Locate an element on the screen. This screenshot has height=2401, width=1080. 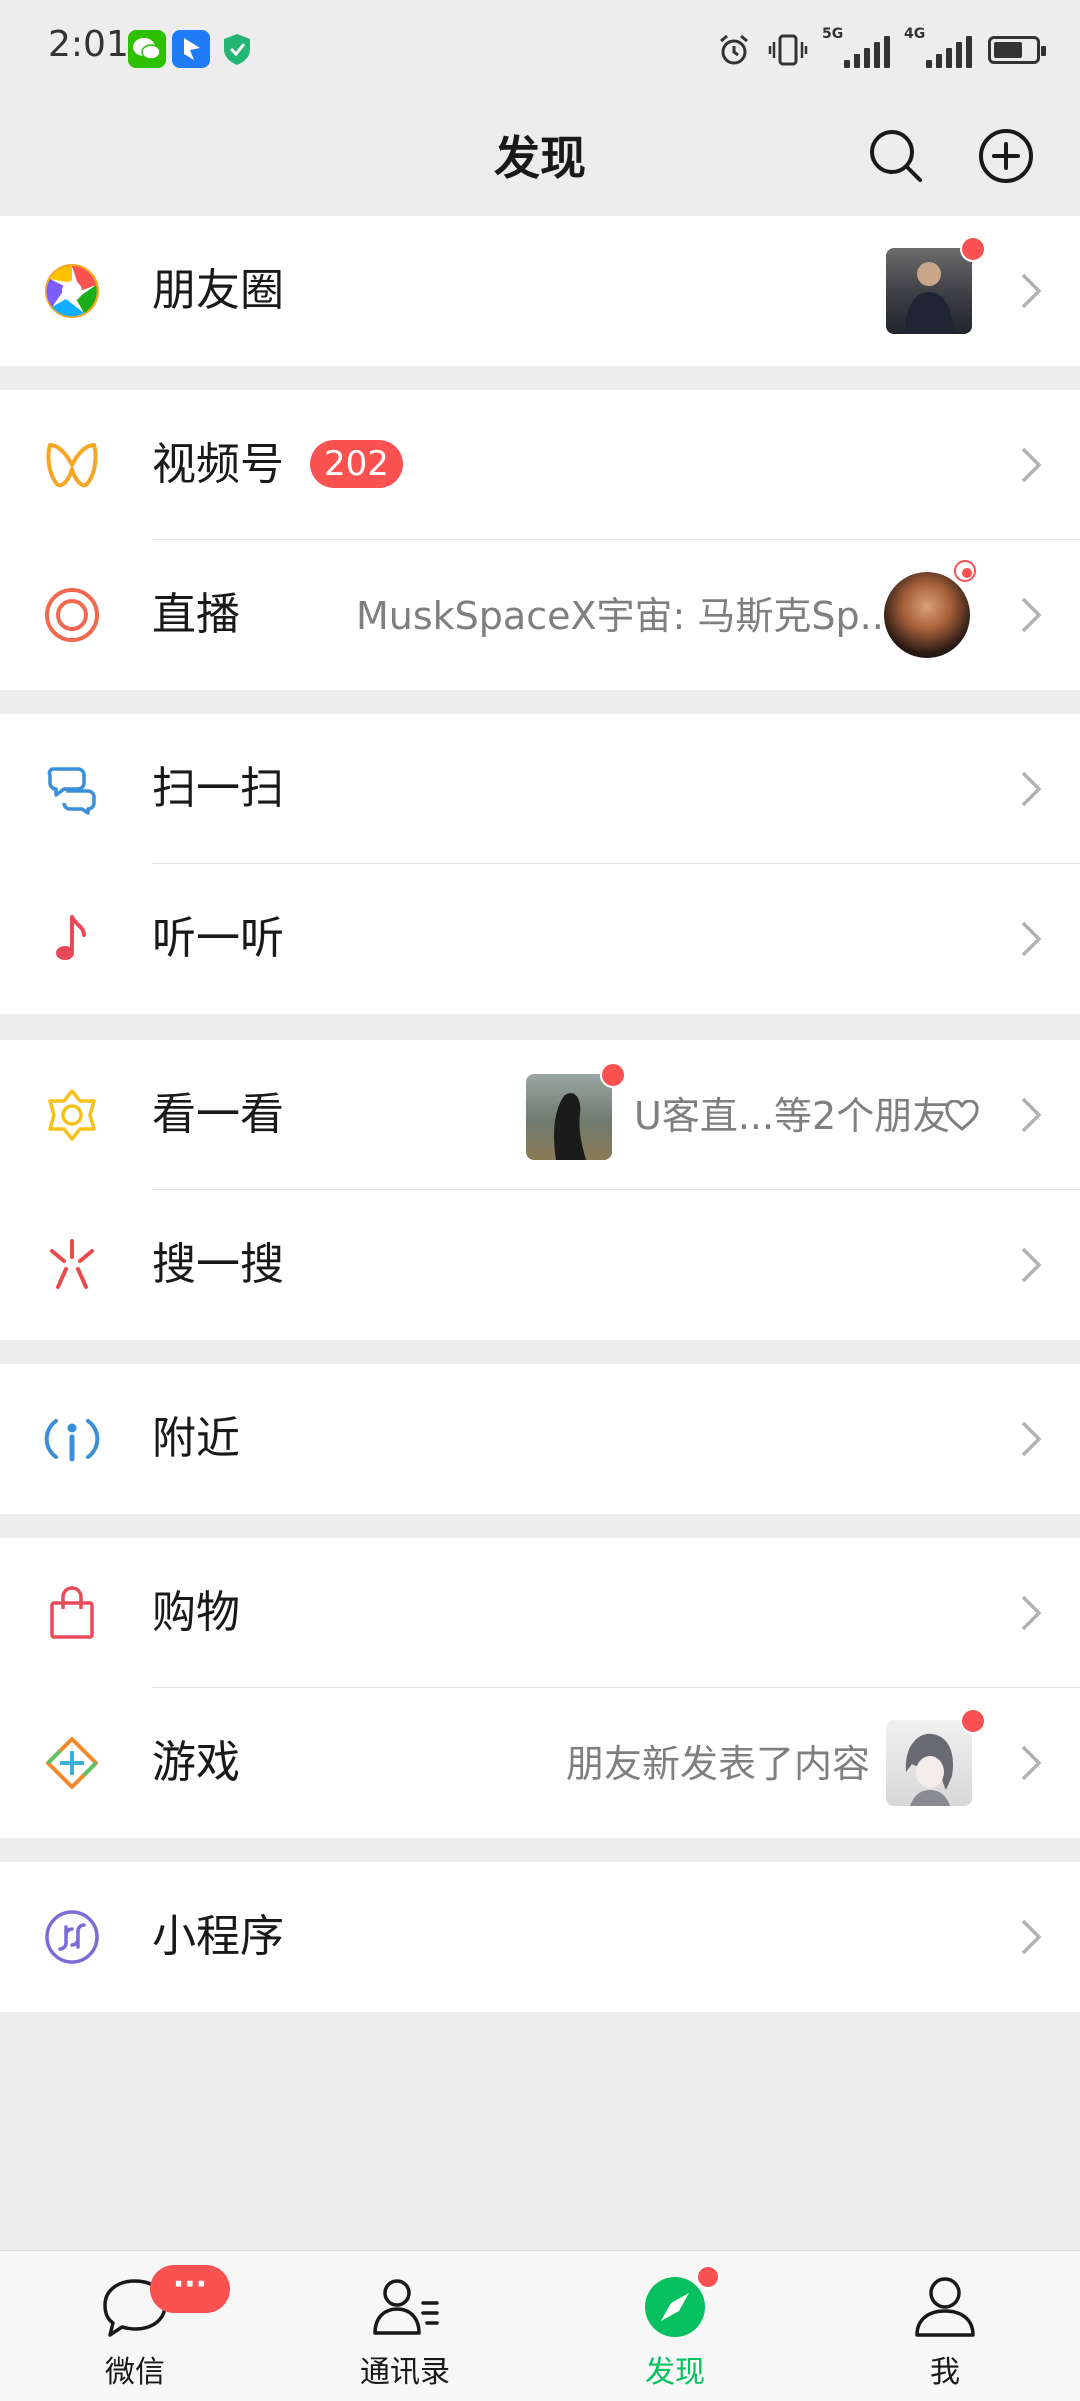
games-avatar-thumbnail is located at coordinates (929, 1763).